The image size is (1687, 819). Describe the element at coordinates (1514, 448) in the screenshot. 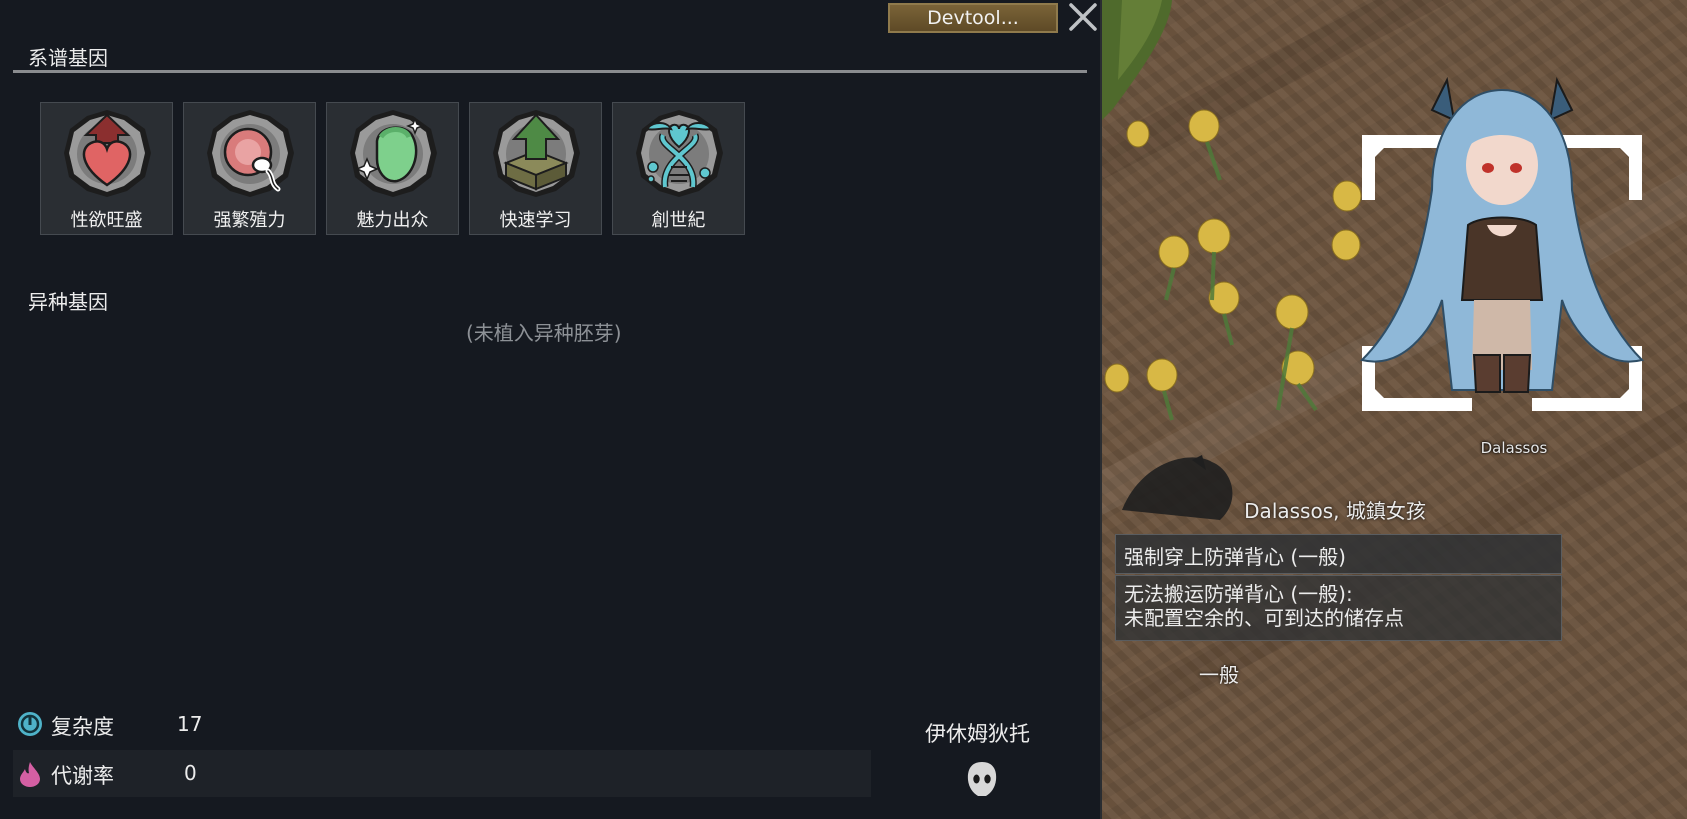

I see `pawn-name-label: Dalassos` at that location.